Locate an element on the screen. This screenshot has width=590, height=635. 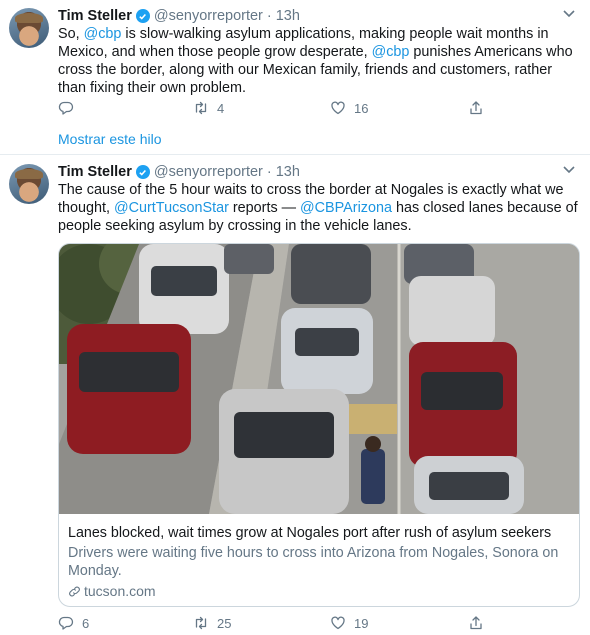
like-button: 19 is located at coordinates (349, 623).